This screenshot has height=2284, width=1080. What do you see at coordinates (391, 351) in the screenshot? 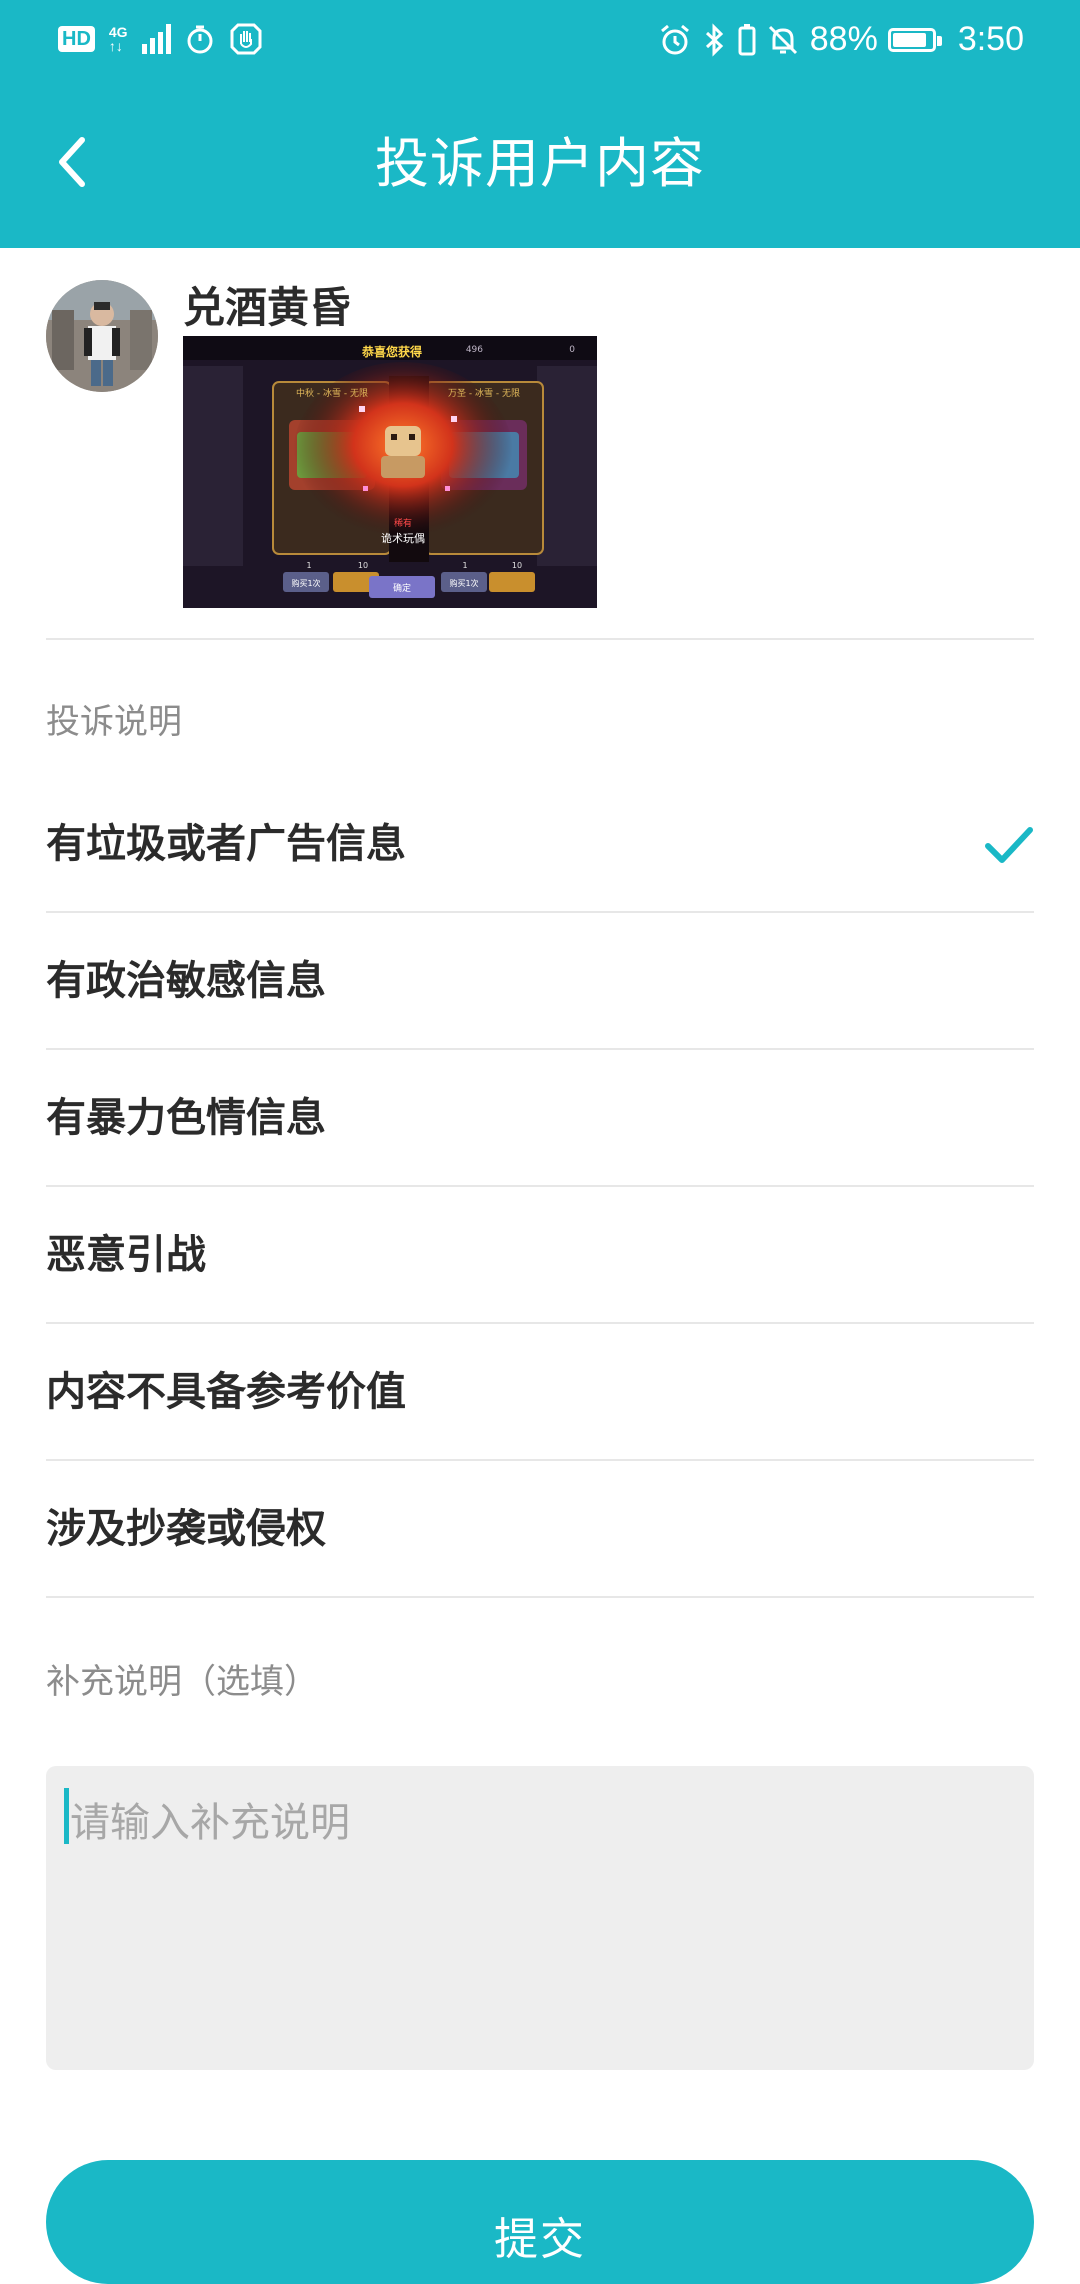
I see `shot-banner: 恭喜您获得` at bounding box center [391, 351].